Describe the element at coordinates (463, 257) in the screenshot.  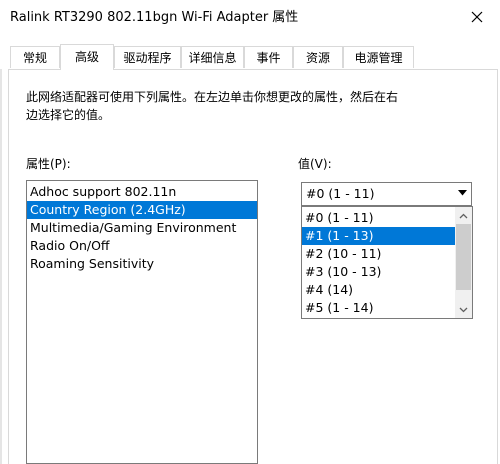
I see `scroll-thumb` at that location.